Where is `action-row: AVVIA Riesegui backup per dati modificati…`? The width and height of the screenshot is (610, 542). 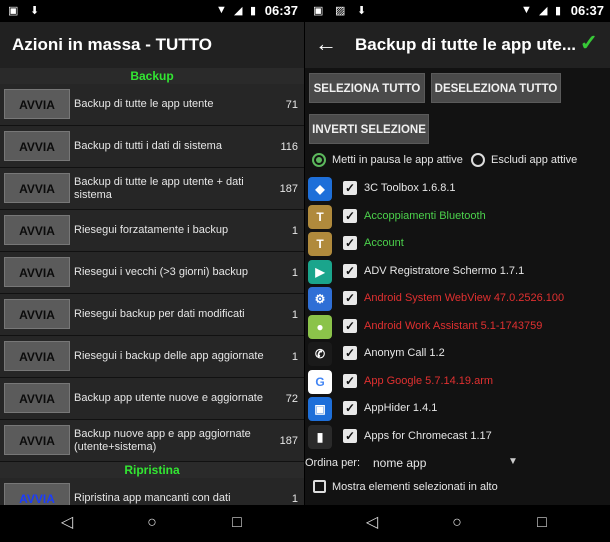
action-row: AVVIA Riesegui backup per dati modificati… is located at coordinates (152, 315).